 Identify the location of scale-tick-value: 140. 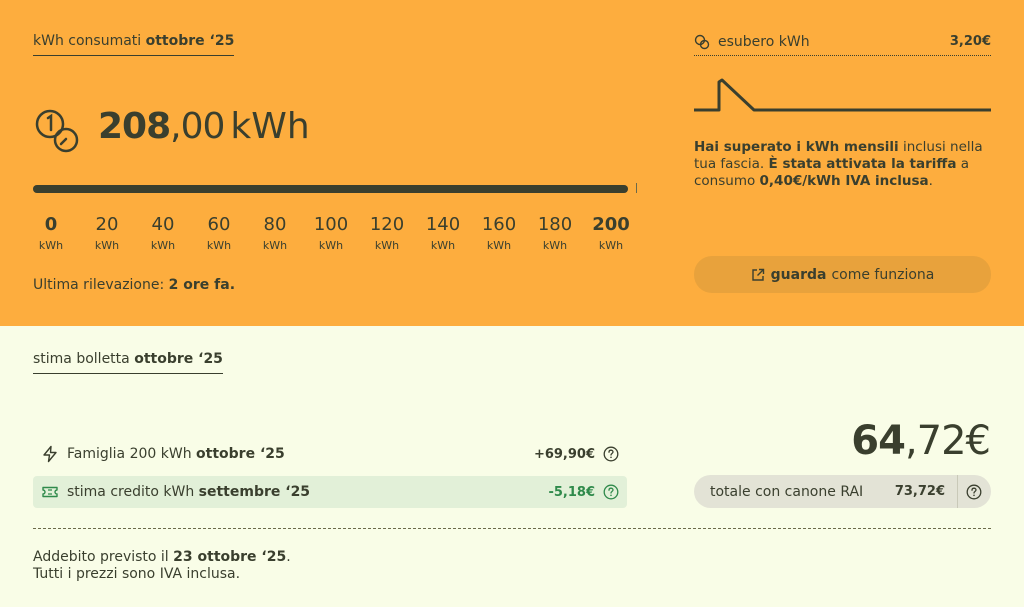
(443, 224).